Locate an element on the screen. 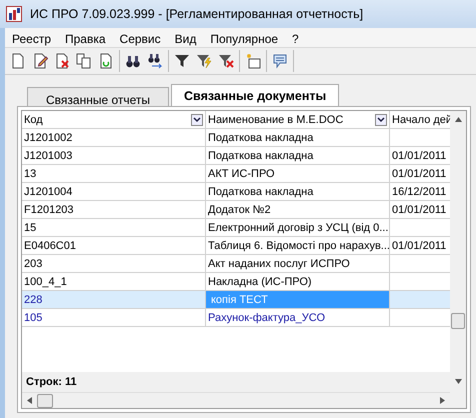  table-cell: J1201002 is located at coordinates (48, 138).